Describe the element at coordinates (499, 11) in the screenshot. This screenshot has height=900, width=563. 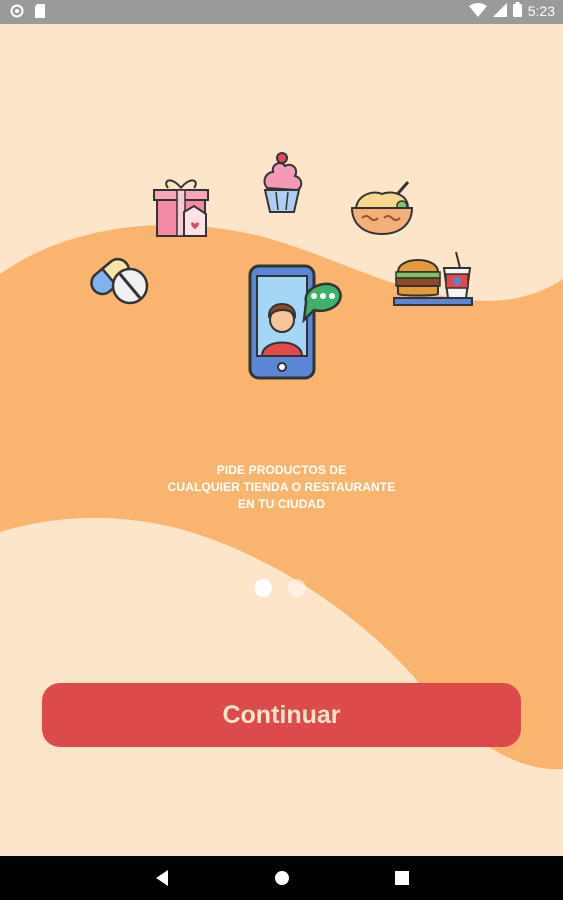
I see `signal-icon` at that location.